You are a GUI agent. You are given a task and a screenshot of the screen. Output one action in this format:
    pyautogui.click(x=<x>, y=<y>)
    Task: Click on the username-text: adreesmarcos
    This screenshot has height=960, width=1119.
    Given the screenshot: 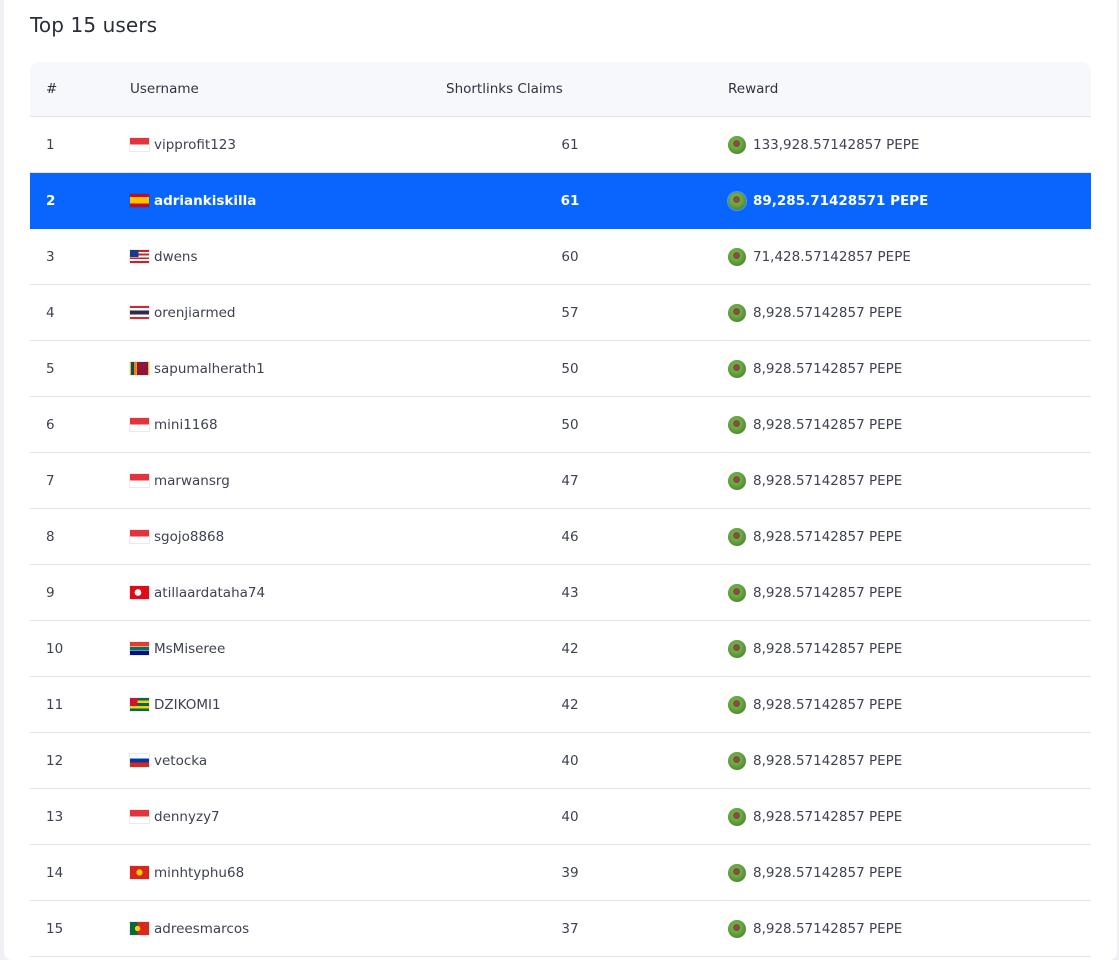 What is the action you would take?
    pyautogui.click(x=202, y=928)
    